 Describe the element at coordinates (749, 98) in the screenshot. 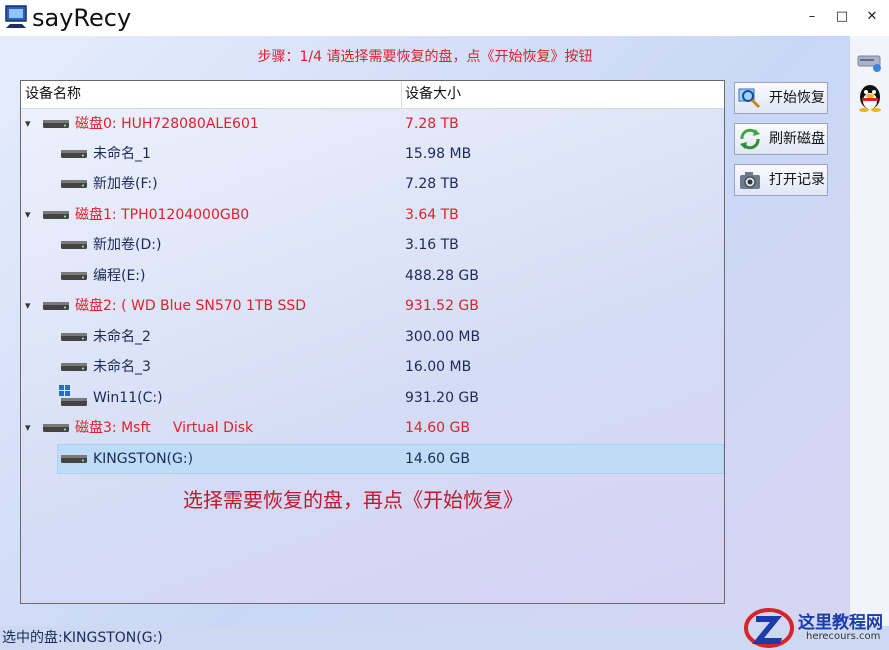

I see `magnifier-icon` at that location.